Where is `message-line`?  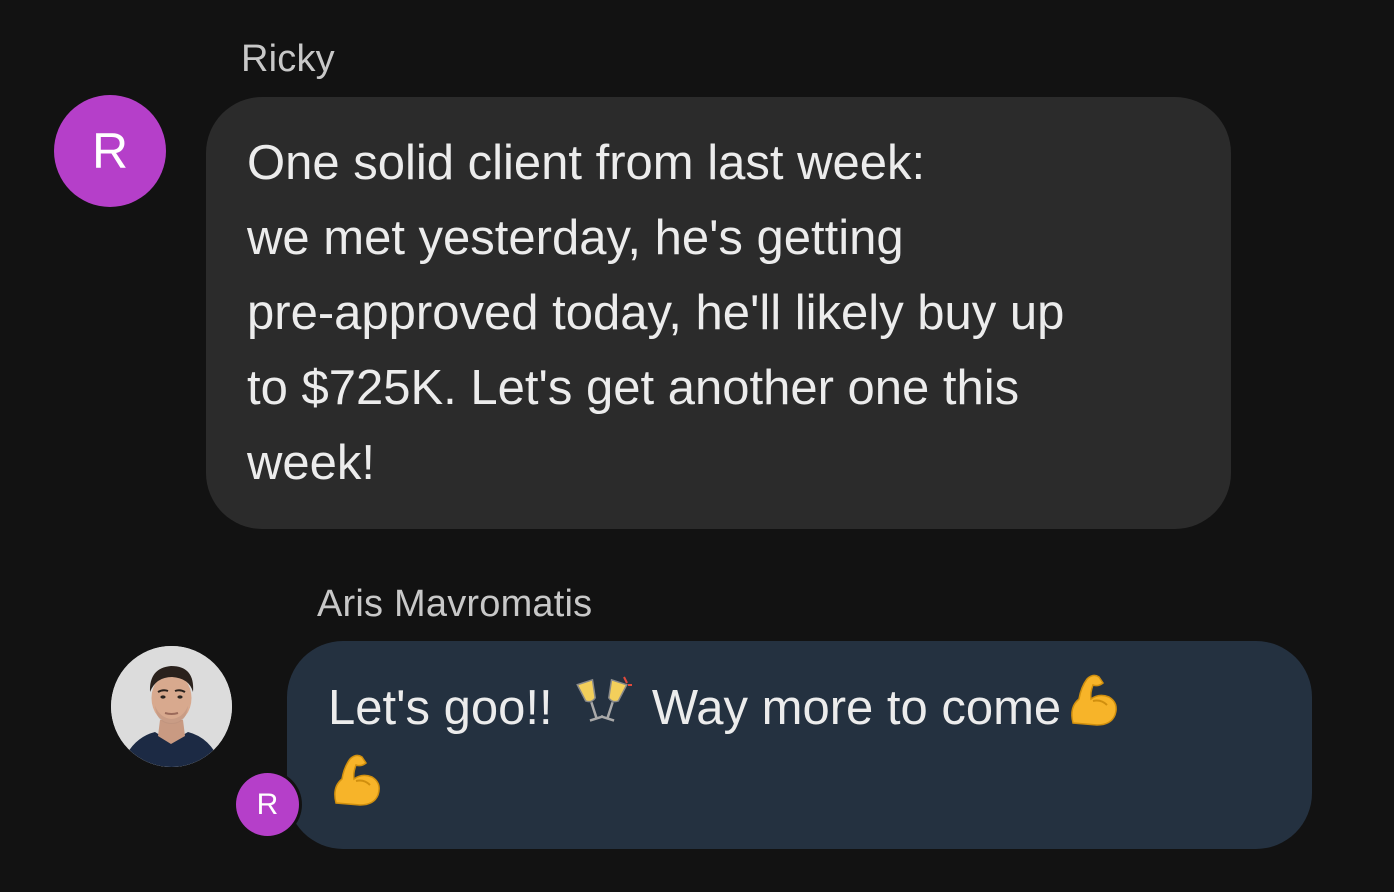 message-line is located at coordinates (805, 791).